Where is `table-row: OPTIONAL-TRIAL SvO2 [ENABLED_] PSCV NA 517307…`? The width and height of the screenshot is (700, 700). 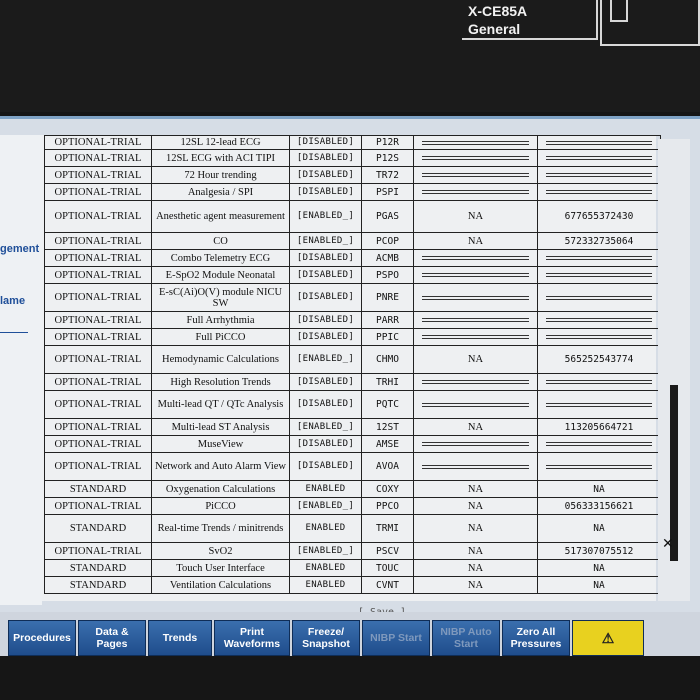
table-row: OPTIONAL-TRIAL SvO2 [ENABLED_] PSCV NA 517307… is located at coordinates (352, 551).